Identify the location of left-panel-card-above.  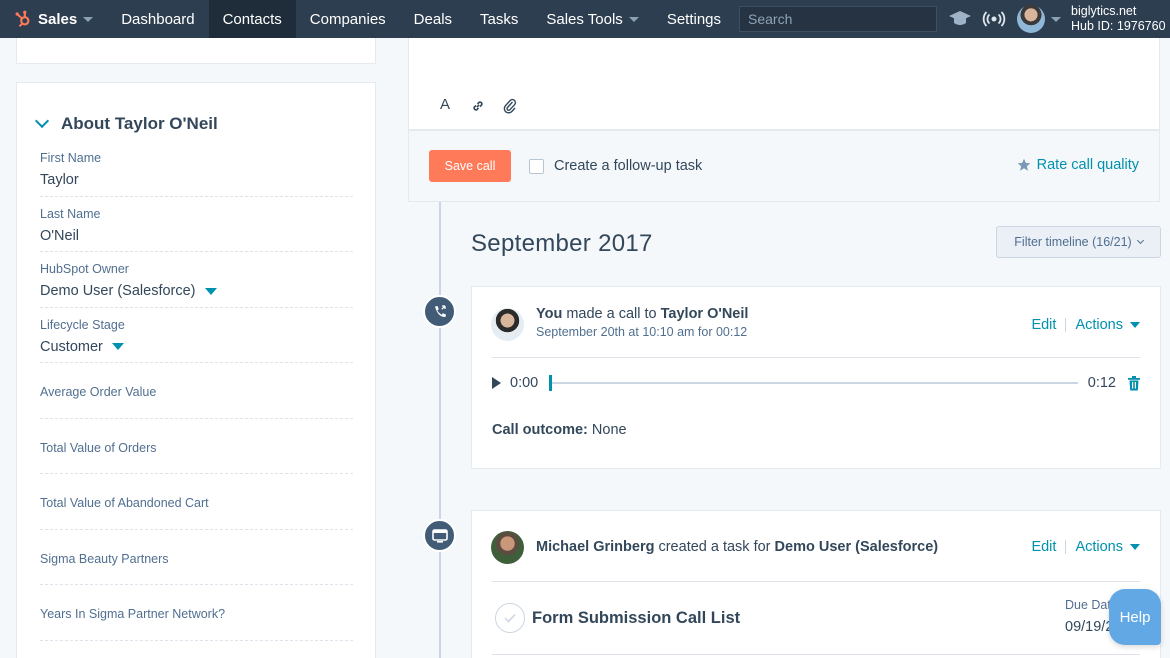
(196, 51).